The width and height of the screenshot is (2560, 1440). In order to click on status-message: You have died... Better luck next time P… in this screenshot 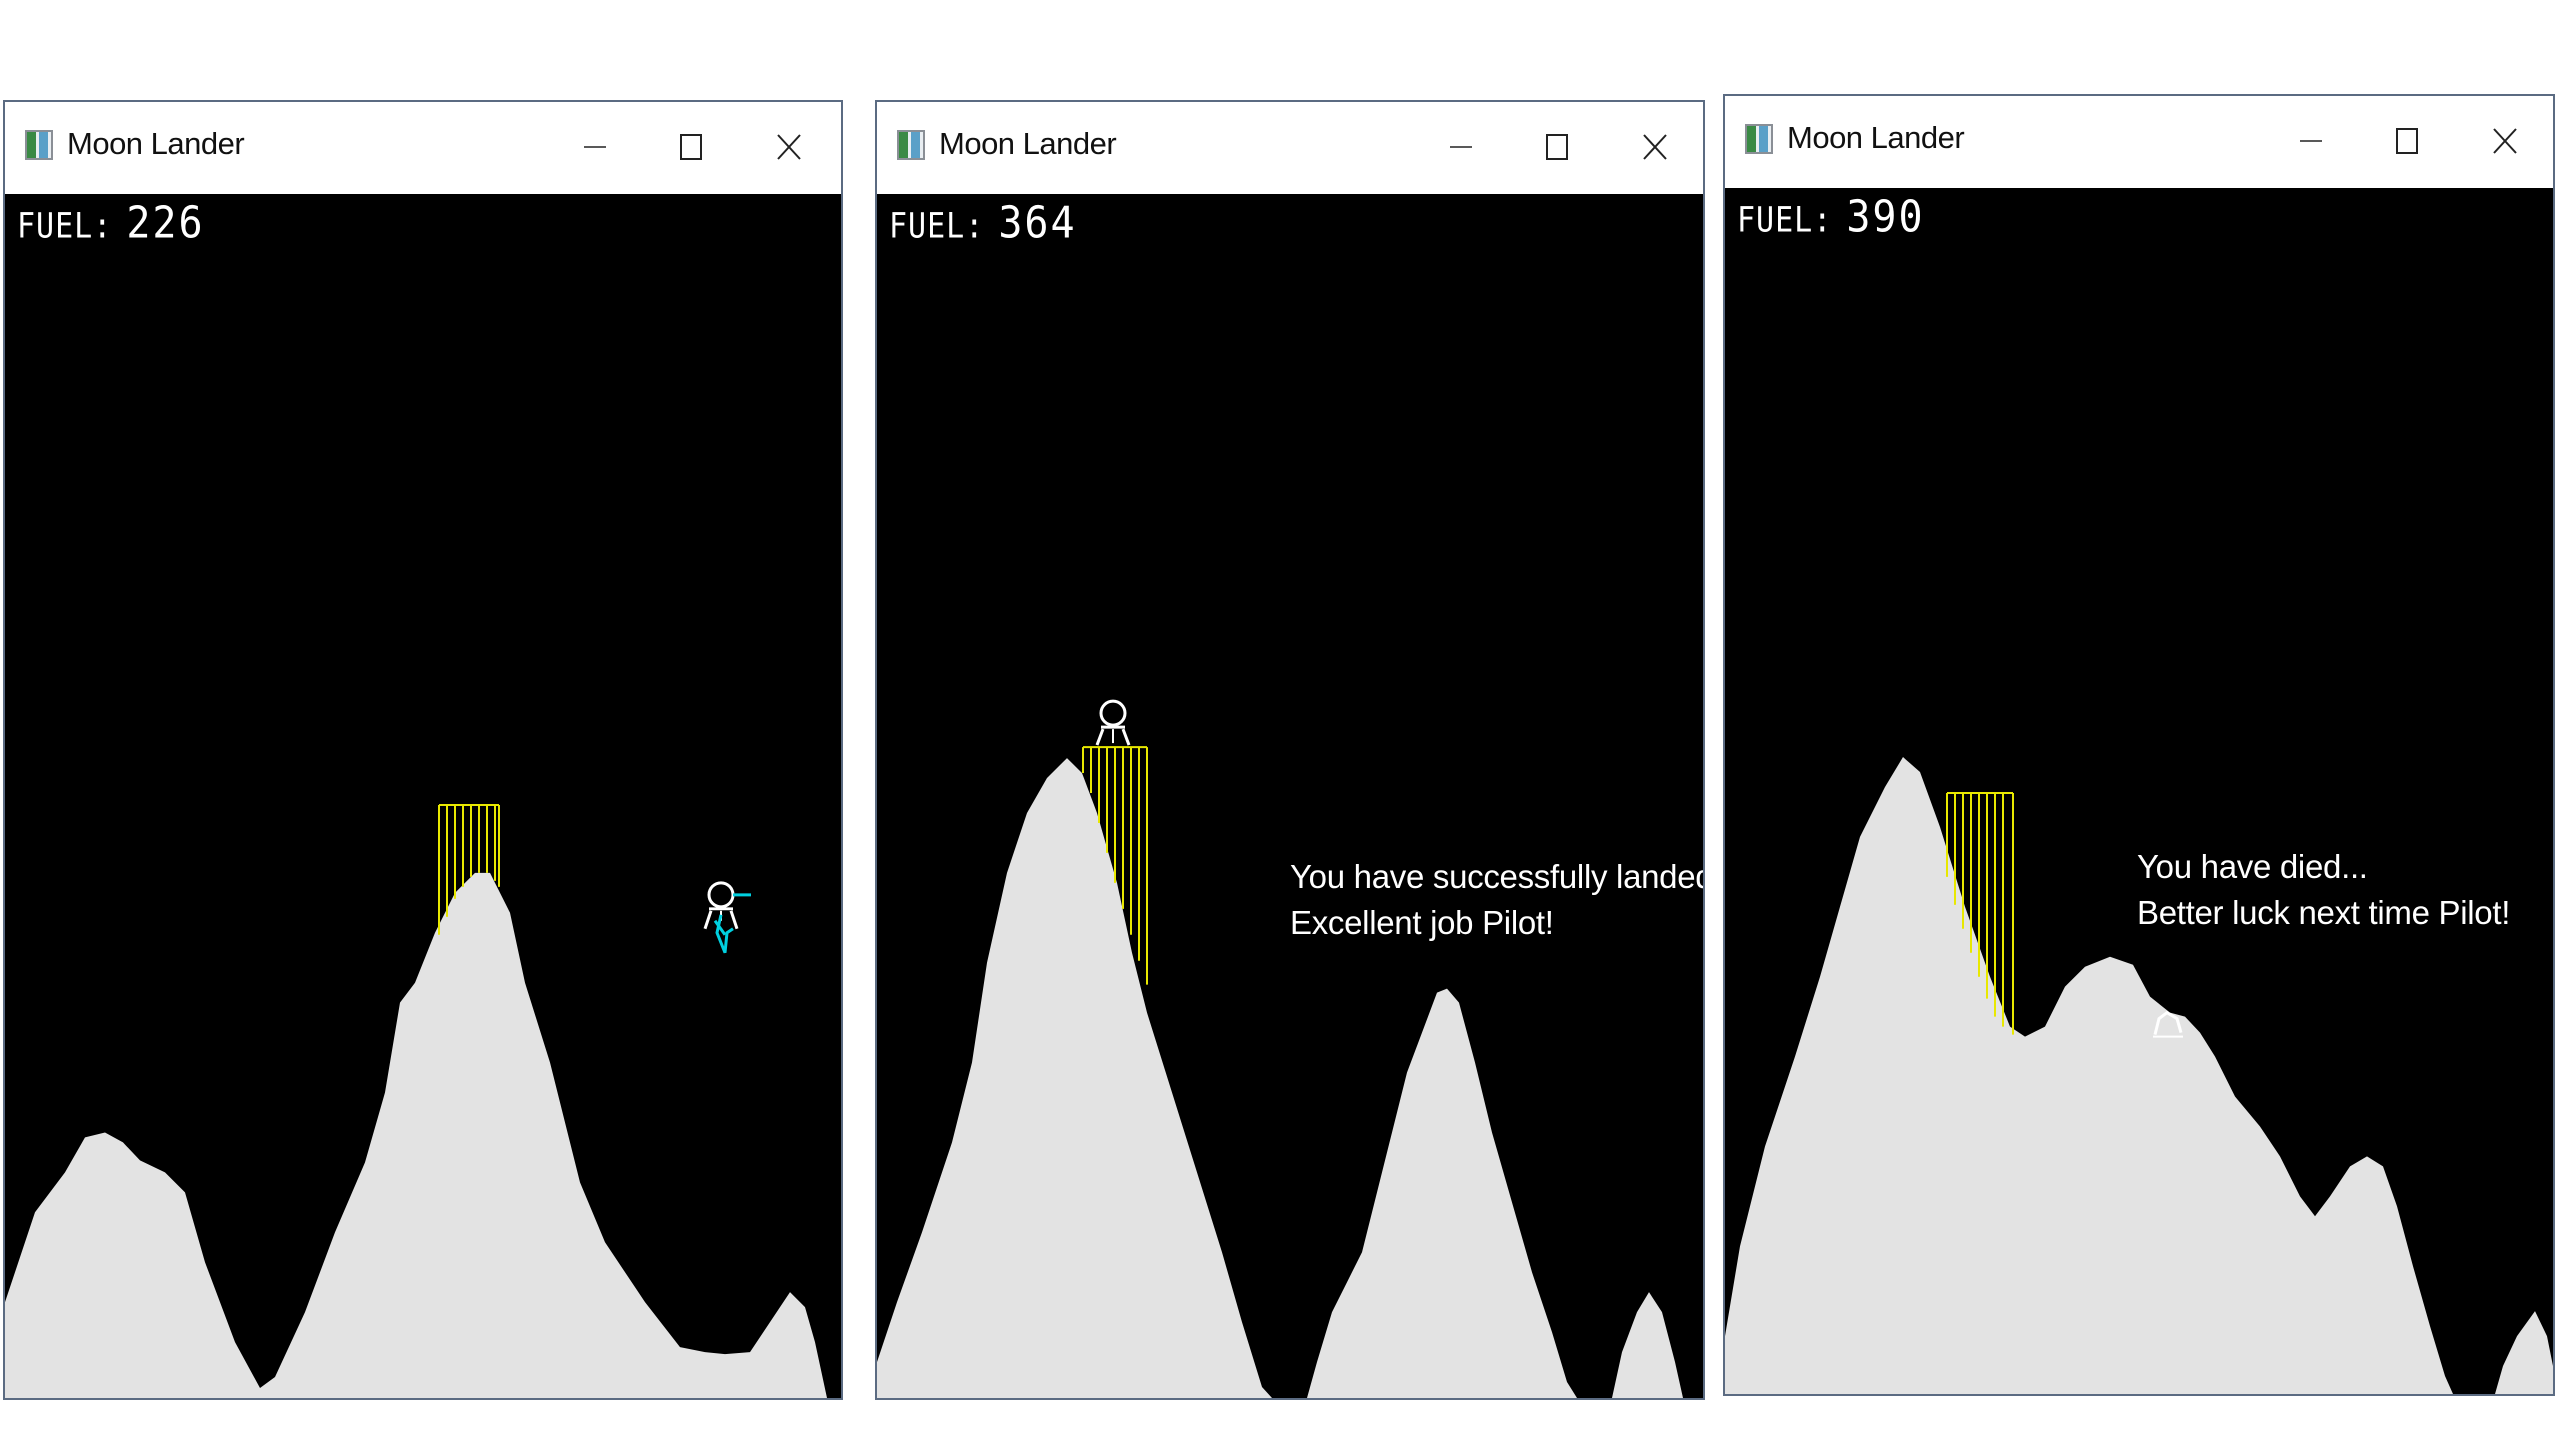, I will do `click(2323, 890)`.